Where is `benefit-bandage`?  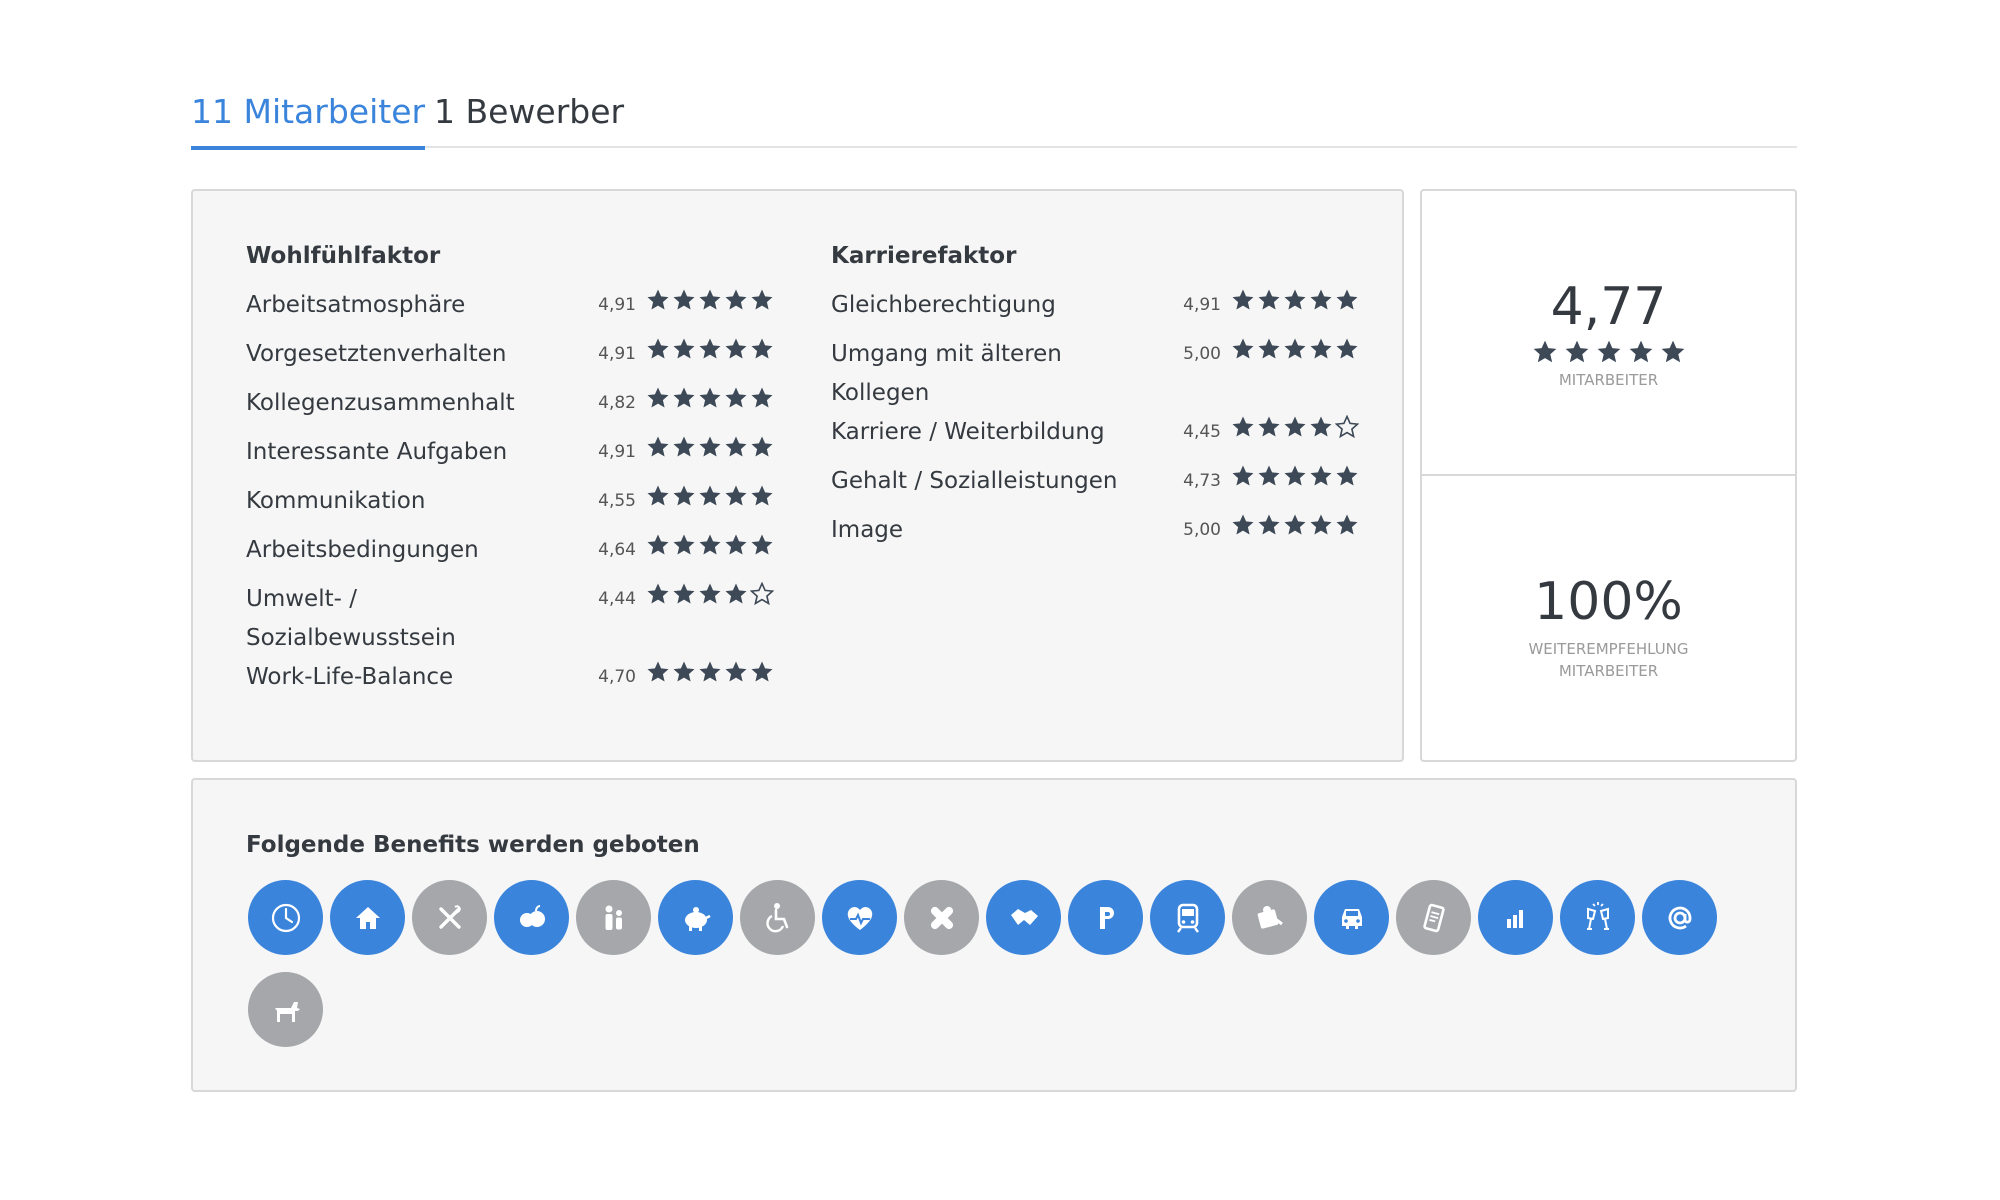
benefit-bandage is located at coordinates (941, 917).